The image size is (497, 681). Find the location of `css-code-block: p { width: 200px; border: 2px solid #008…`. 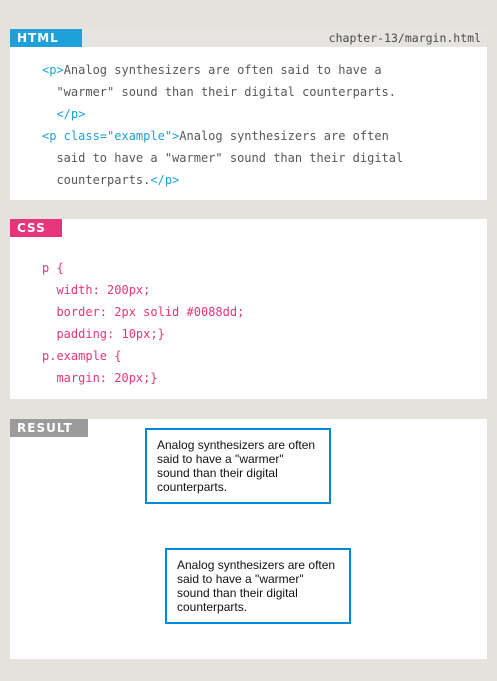

css-code-block: p { width: 200px; border: 2px solid #008… is located at coordinates (143, 323).